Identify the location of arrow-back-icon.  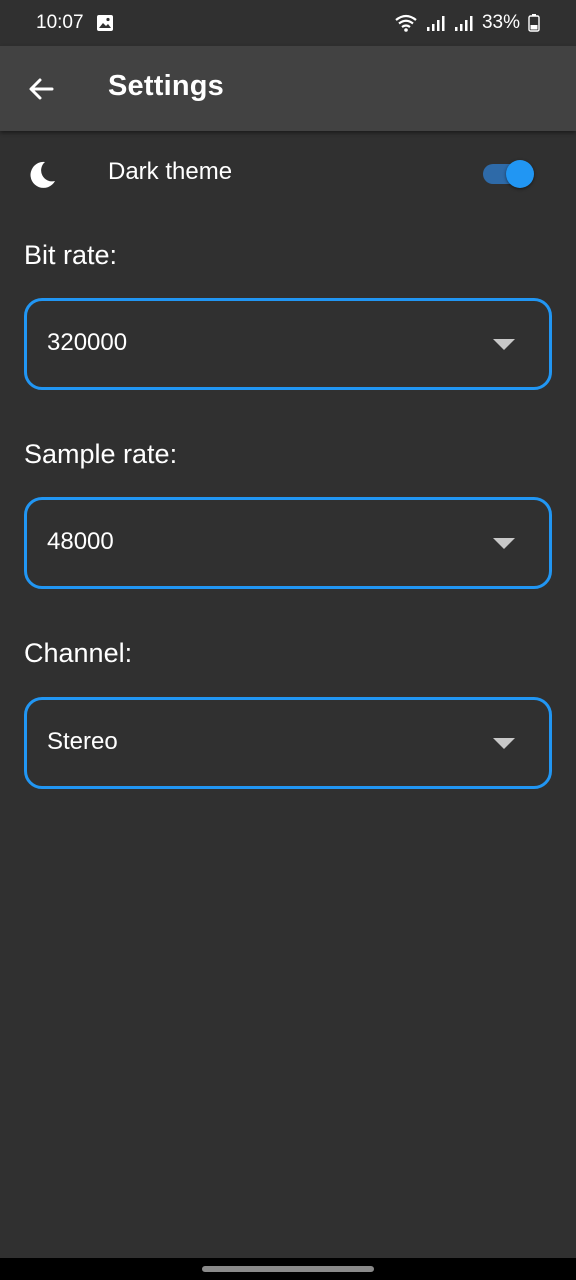
(41, 89).